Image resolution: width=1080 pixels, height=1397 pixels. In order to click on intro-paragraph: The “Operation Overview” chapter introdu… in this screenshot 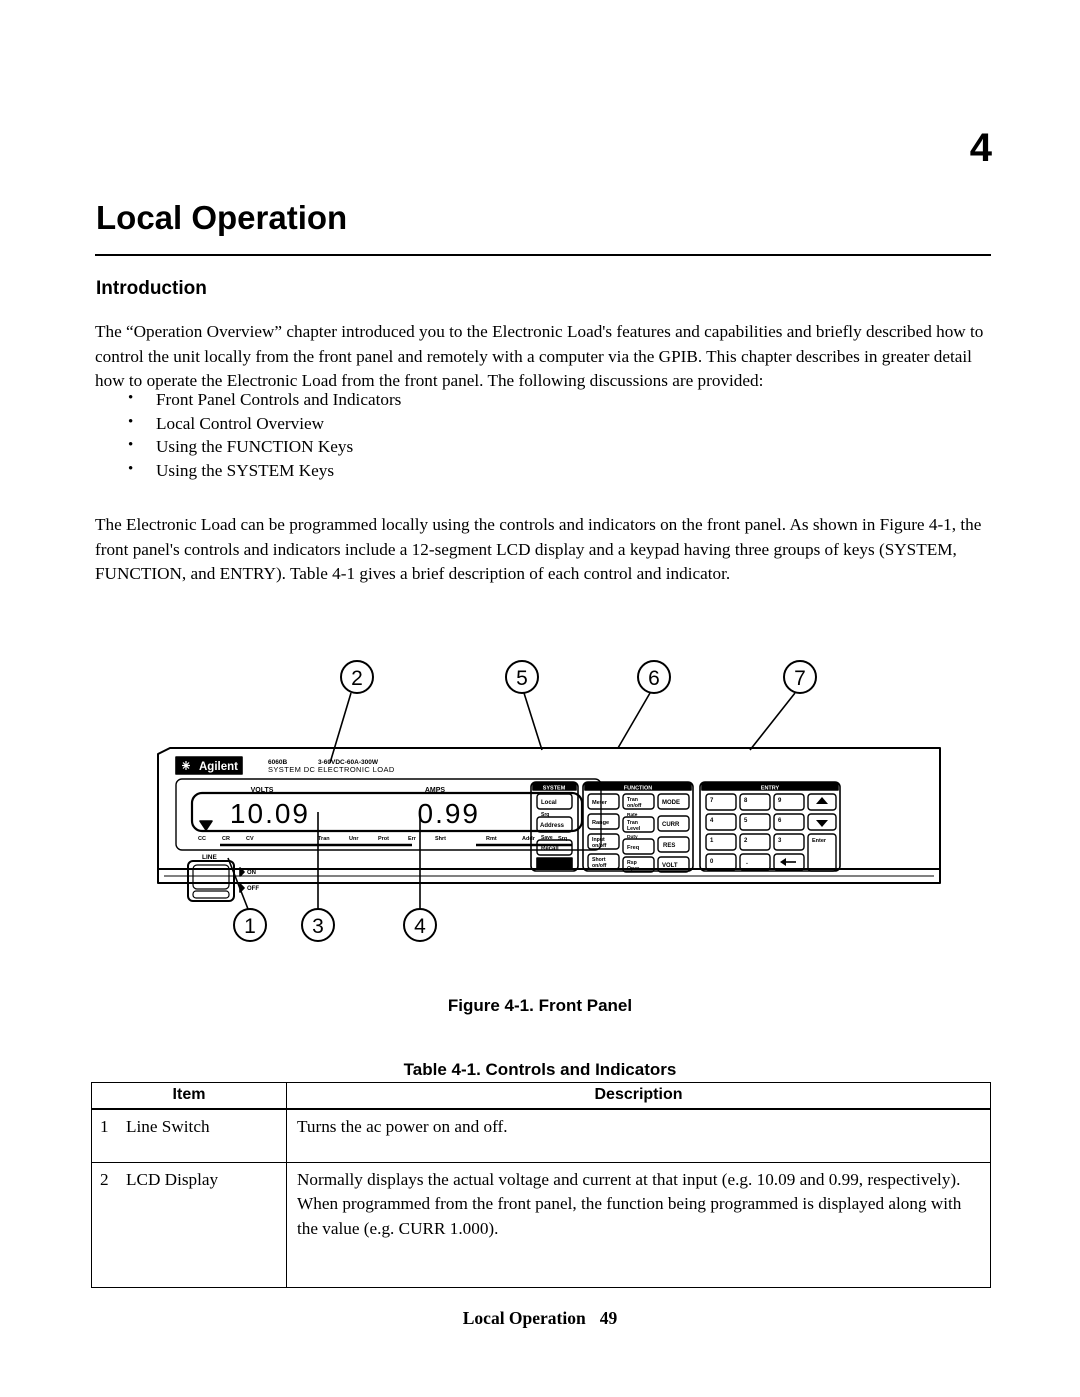, I will do `click(539, 356)`.